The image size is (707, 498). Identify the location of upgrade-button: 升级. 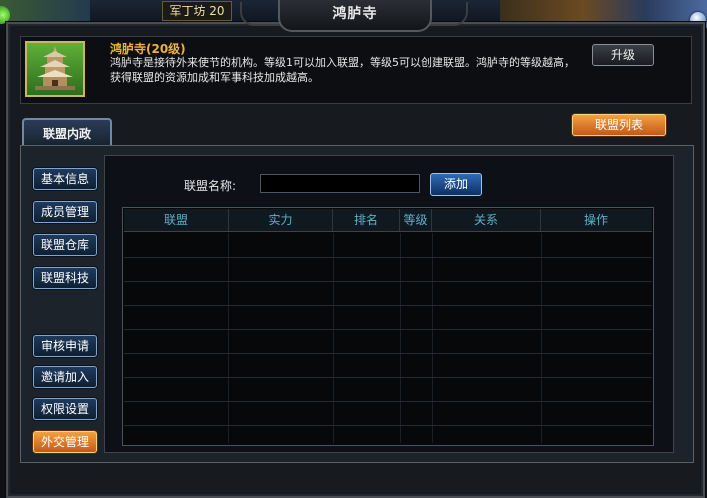
(623, 55).